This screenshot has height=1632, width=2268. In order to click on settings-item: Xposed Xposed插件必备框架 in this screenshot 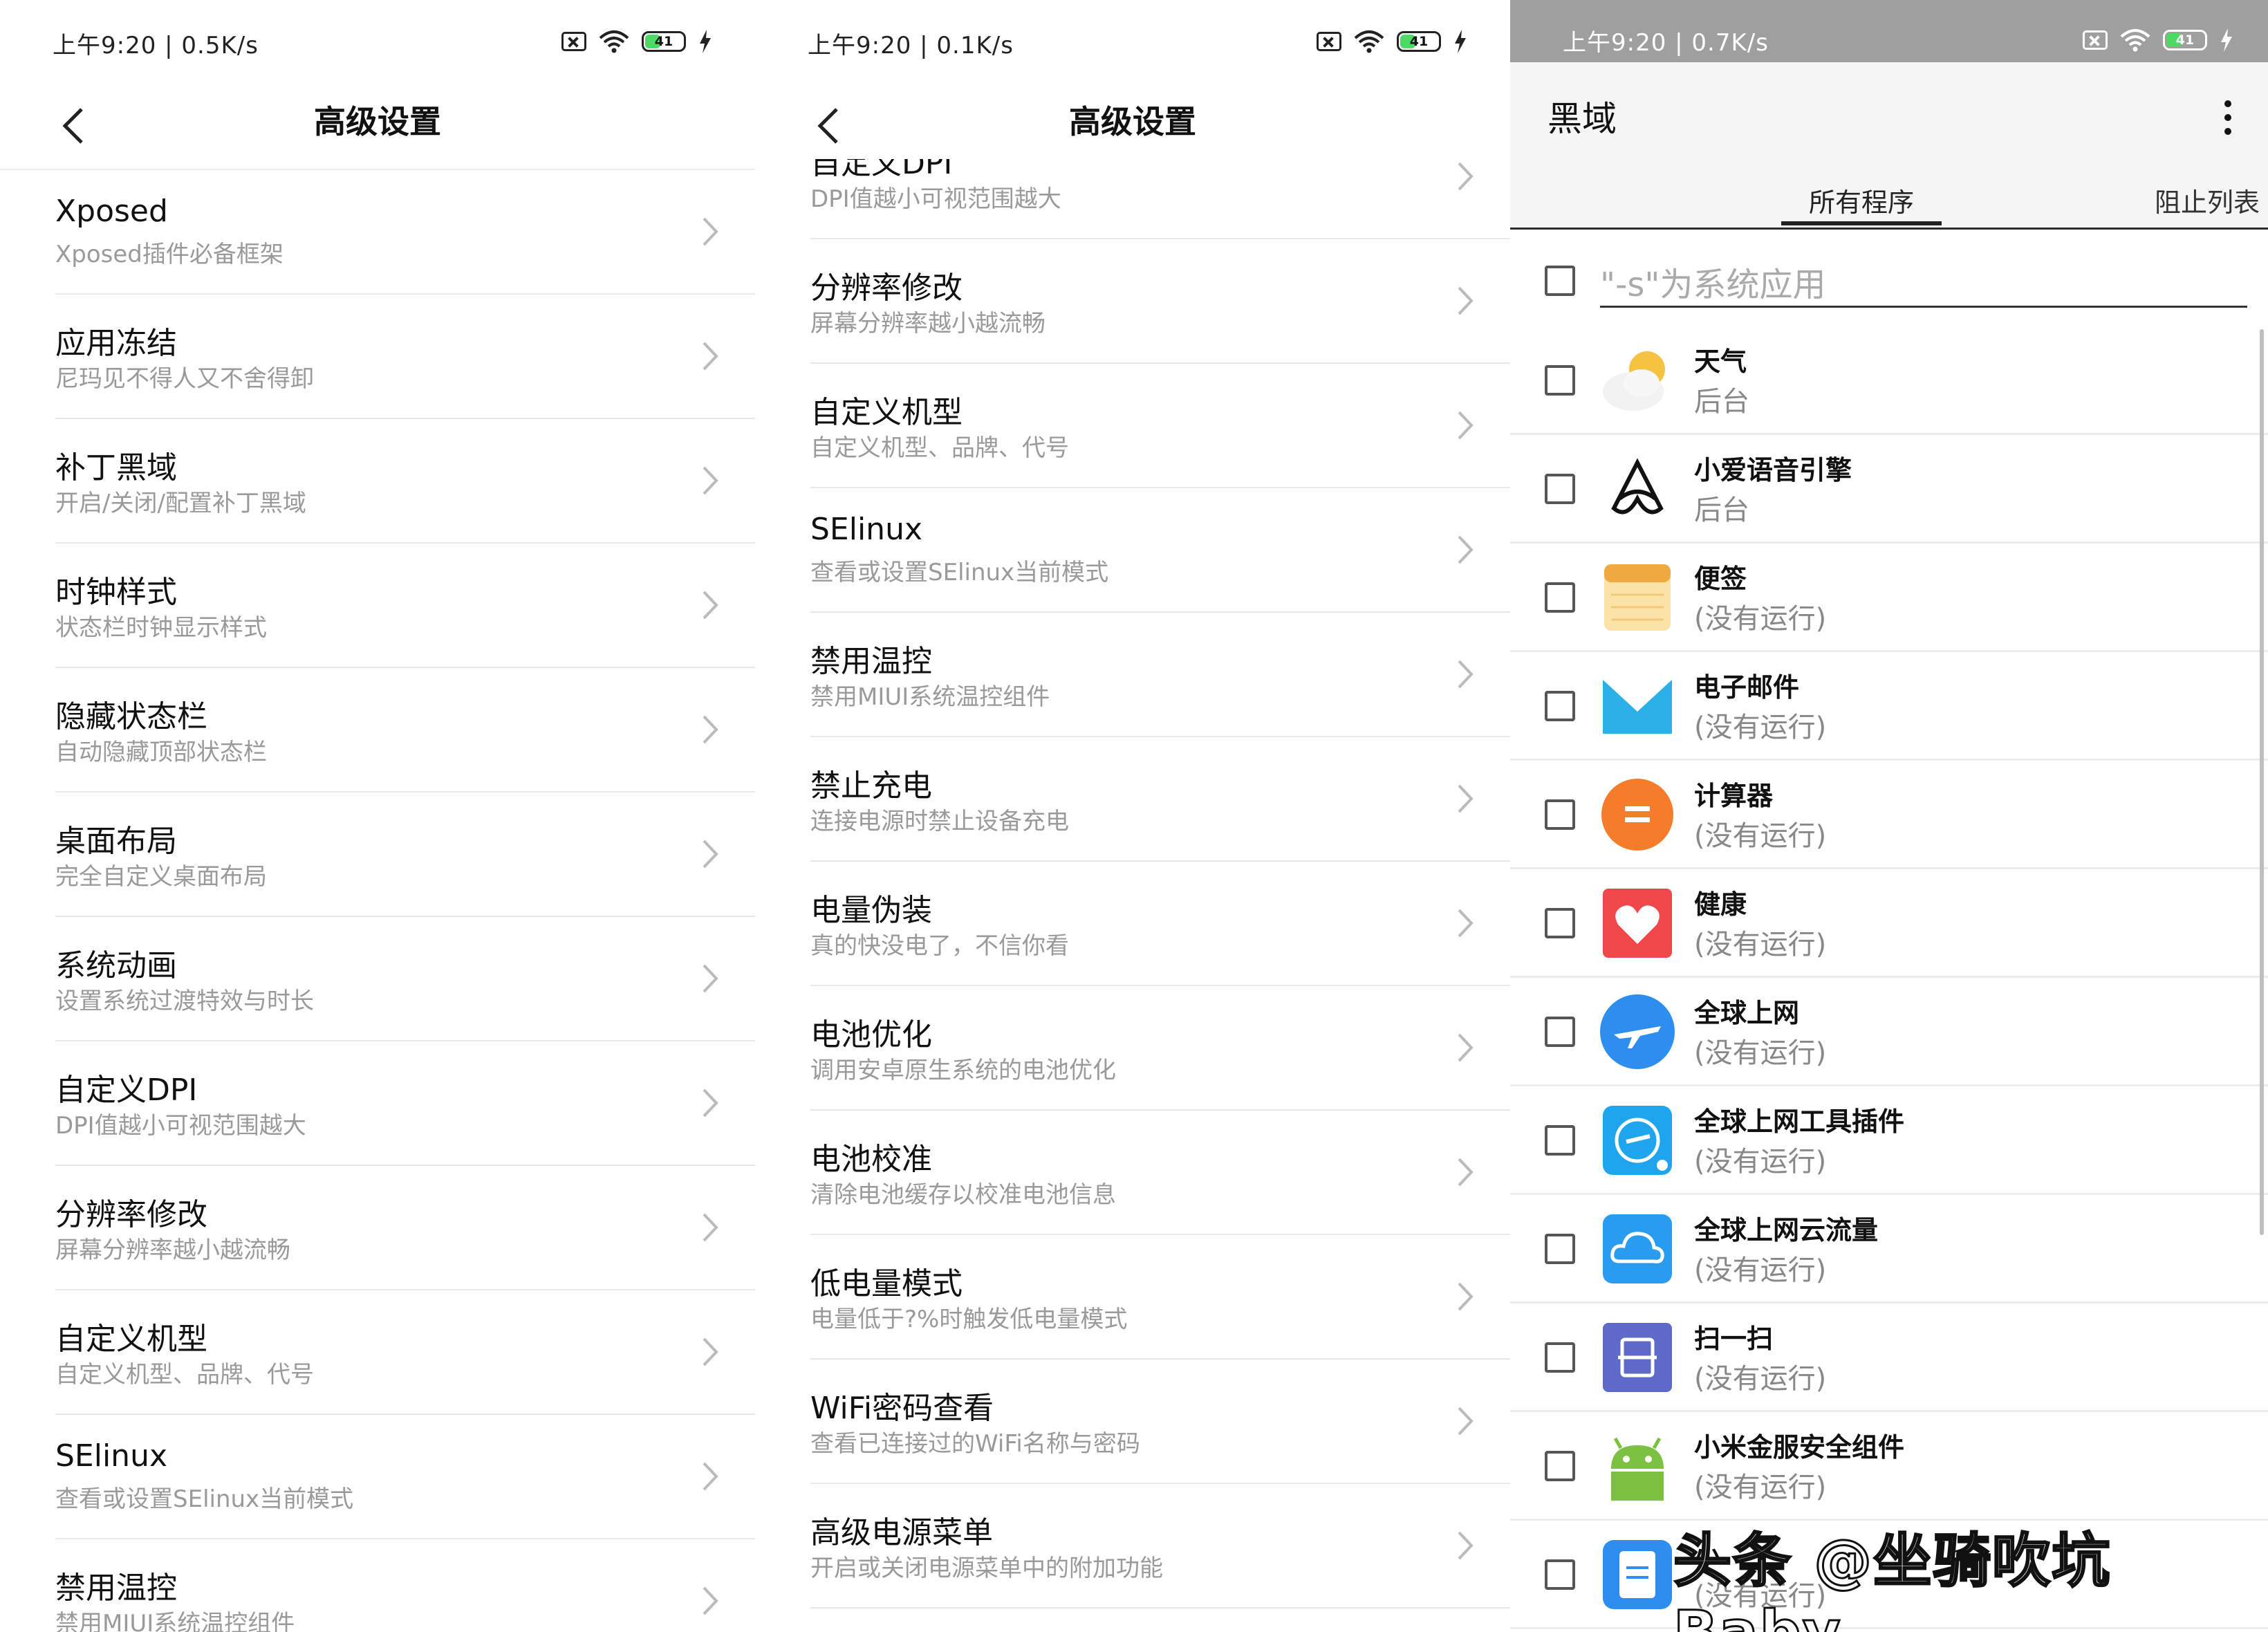, I will do `click(405, 232)`.